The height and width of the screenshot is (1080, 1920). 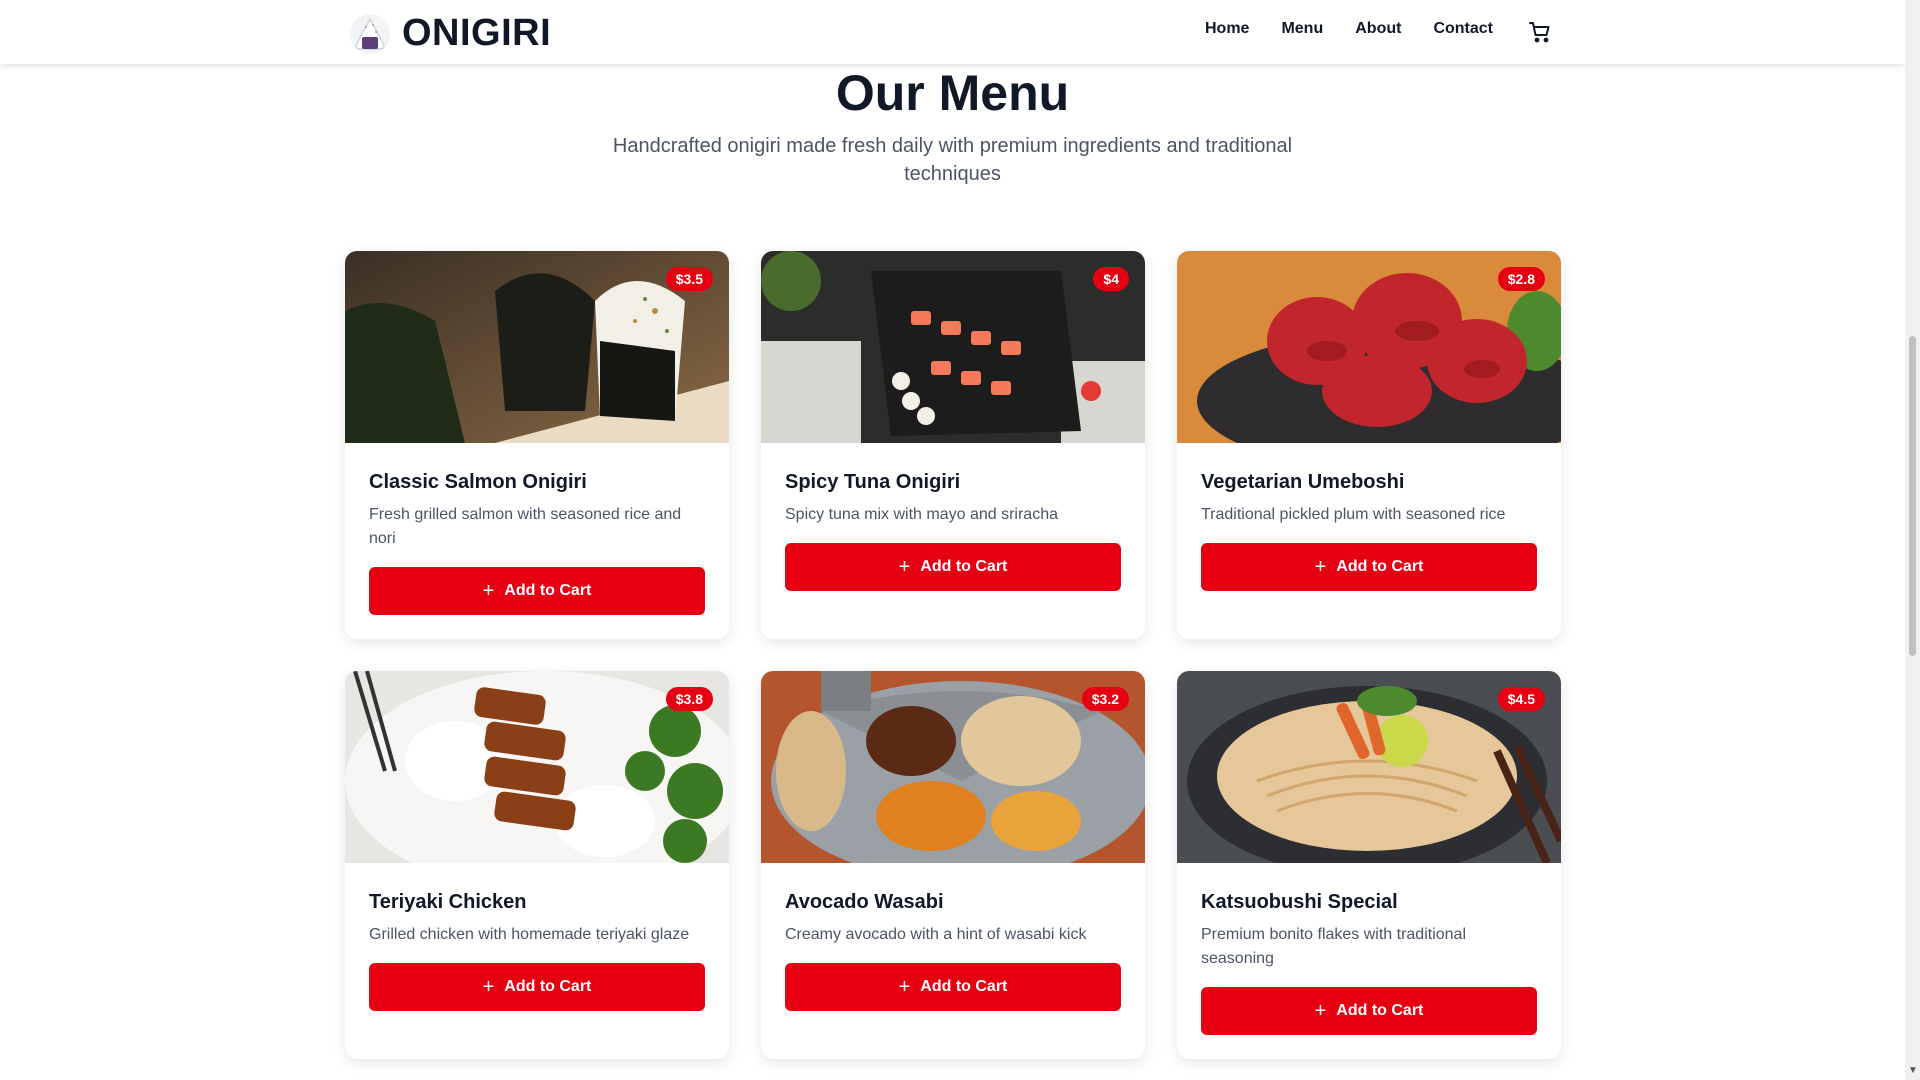 I want to click on nav-menu: Menu, so click(x=1302, y=29).